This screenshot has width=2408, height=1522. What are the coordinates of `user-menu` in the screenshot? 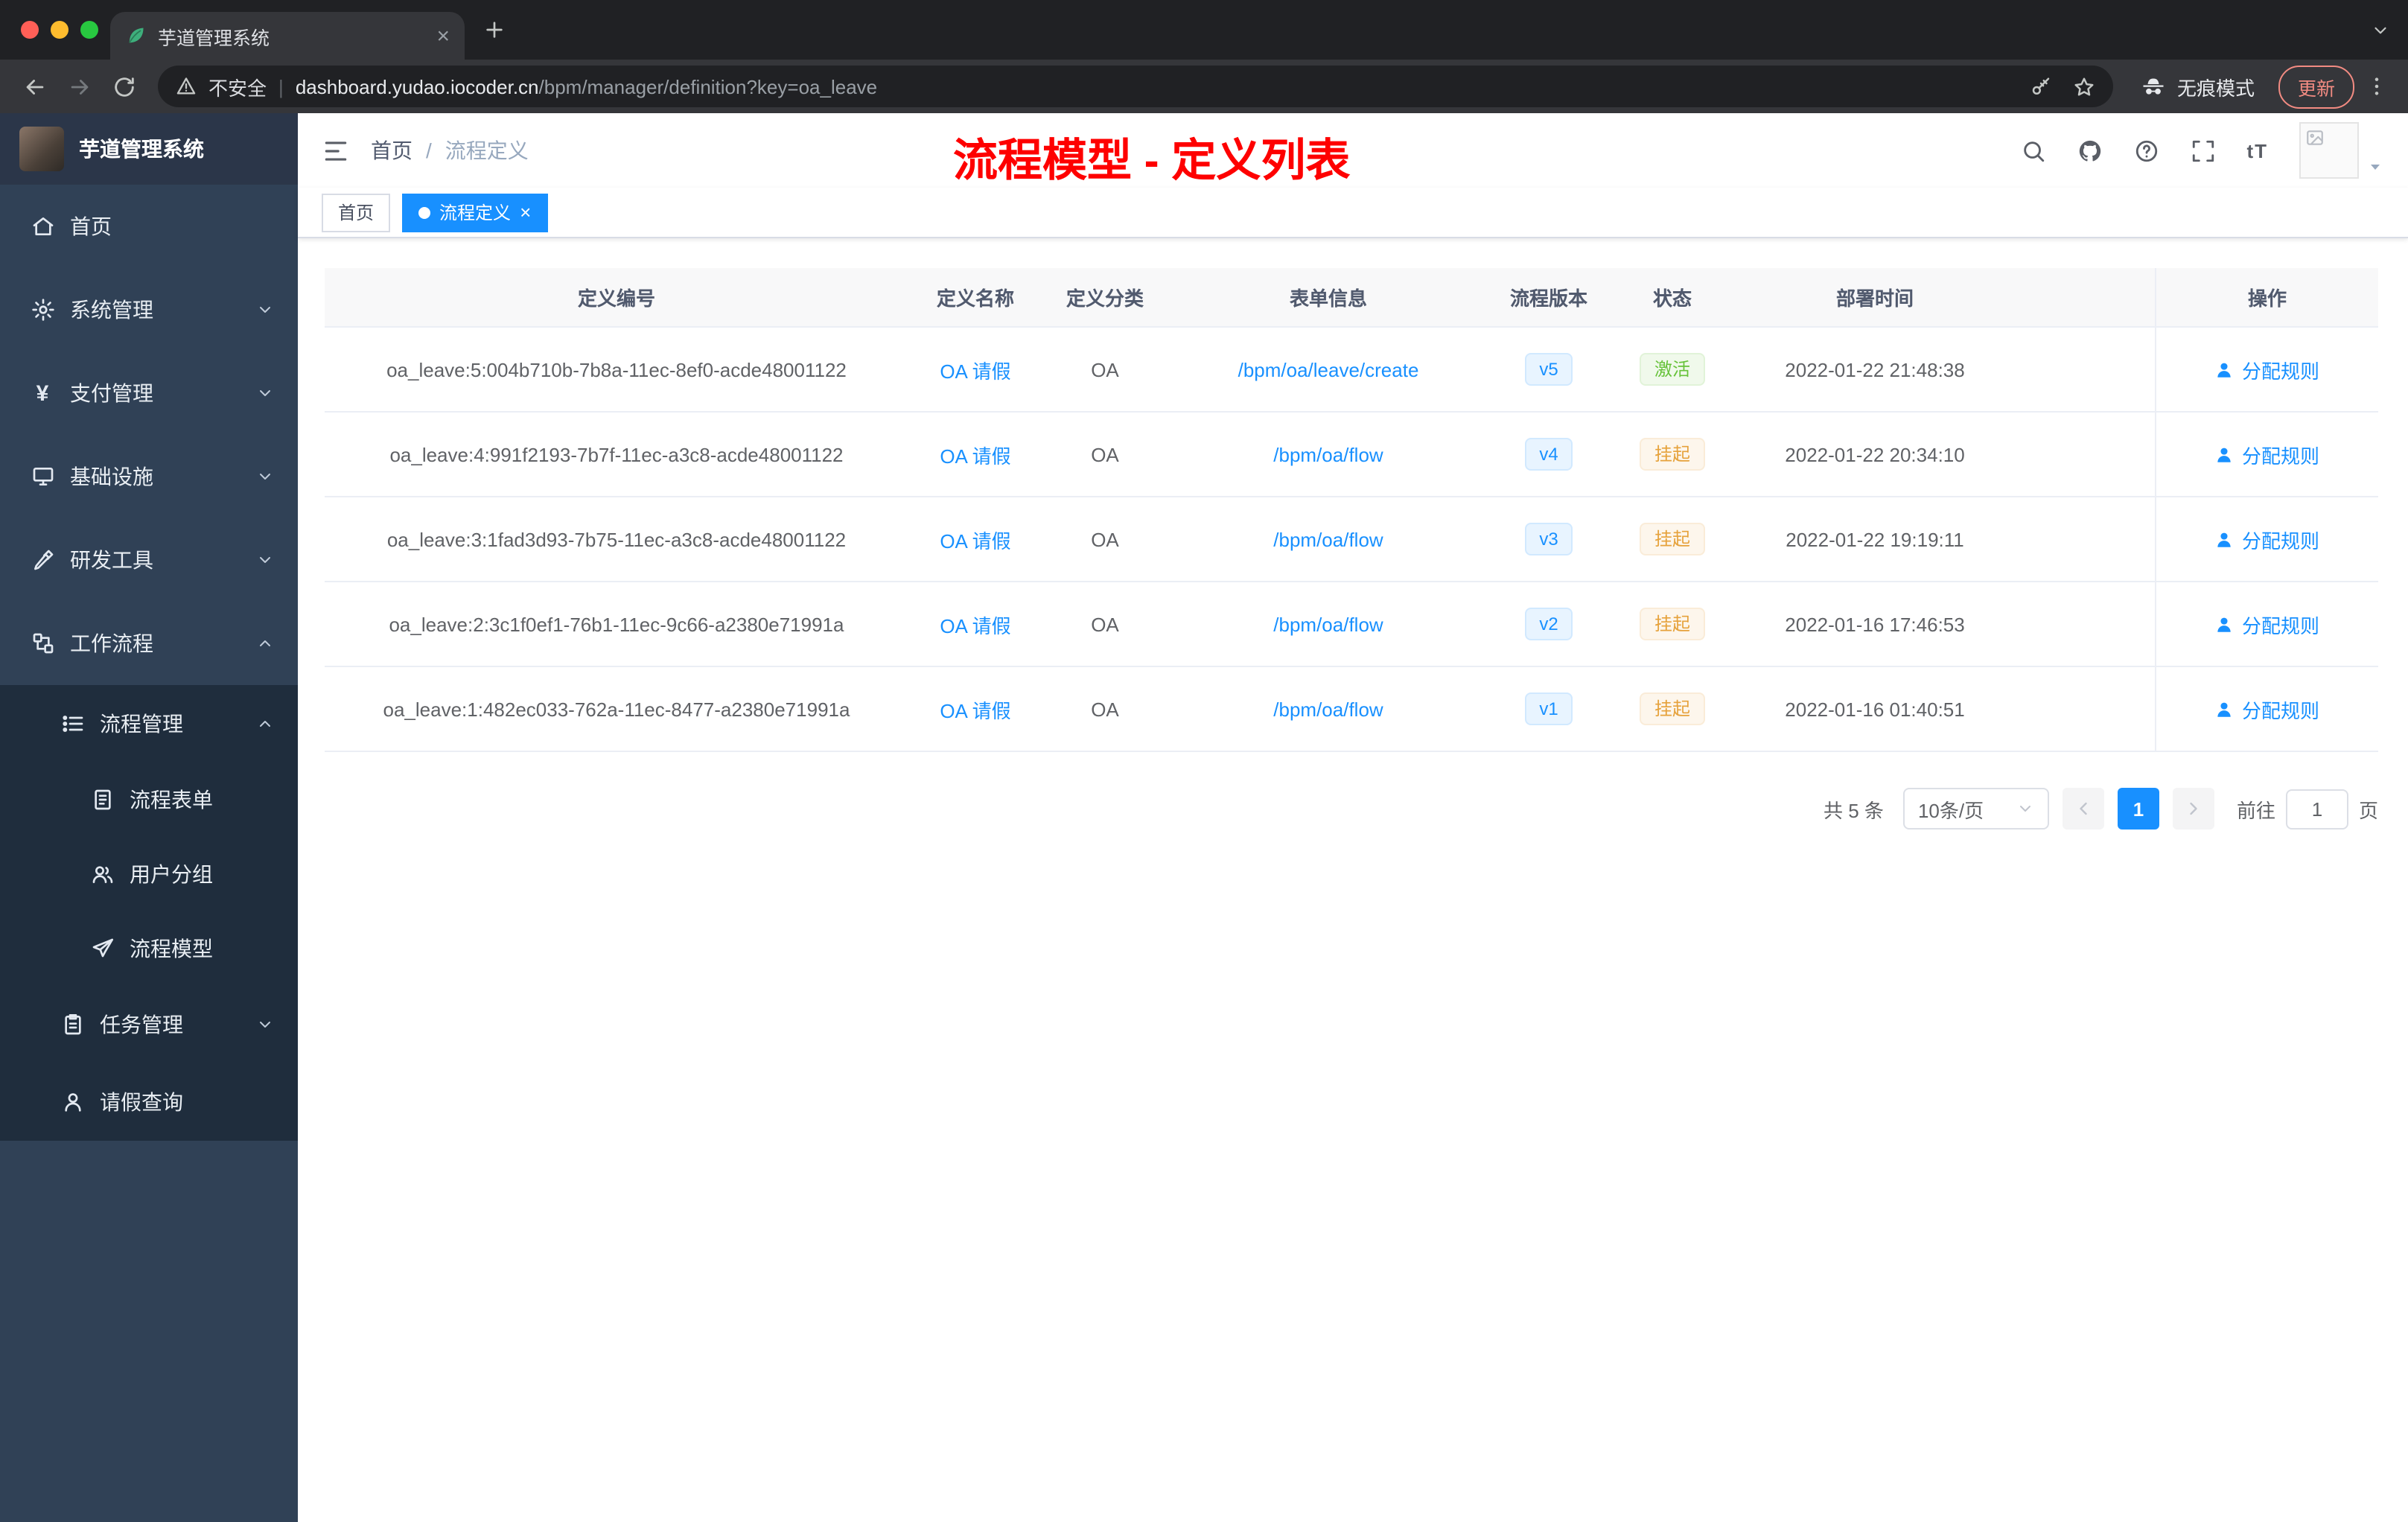 It's located at (2341, 150).